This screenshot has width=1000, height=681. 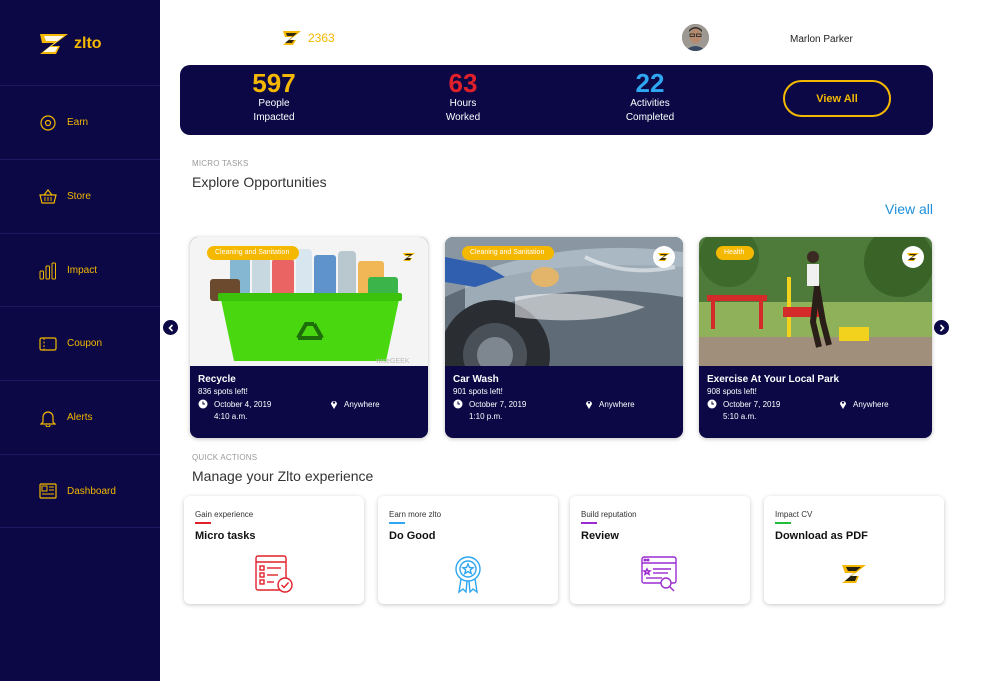 I want to click on card-datetime: October 7, 2019 1:10 p.m., so click(x=489, y=411).